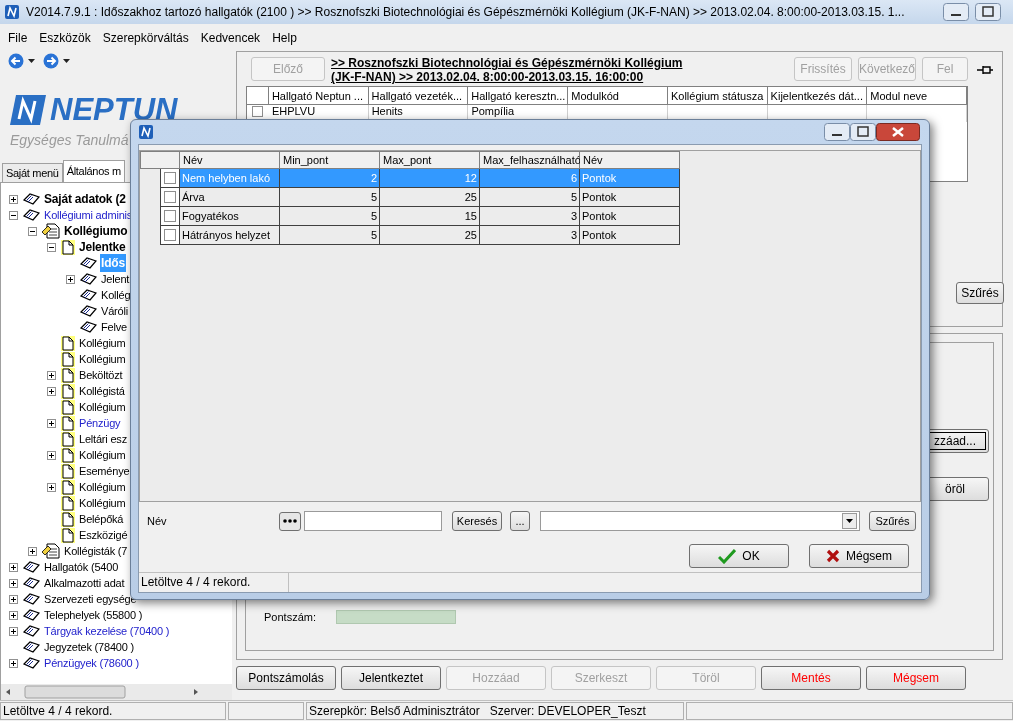 This screenshot has width=1013, height=721. Describe the element at coordinates (93, 615) in the screenshot. I see `tree-item: Telephelyek (55800 )` at that location.